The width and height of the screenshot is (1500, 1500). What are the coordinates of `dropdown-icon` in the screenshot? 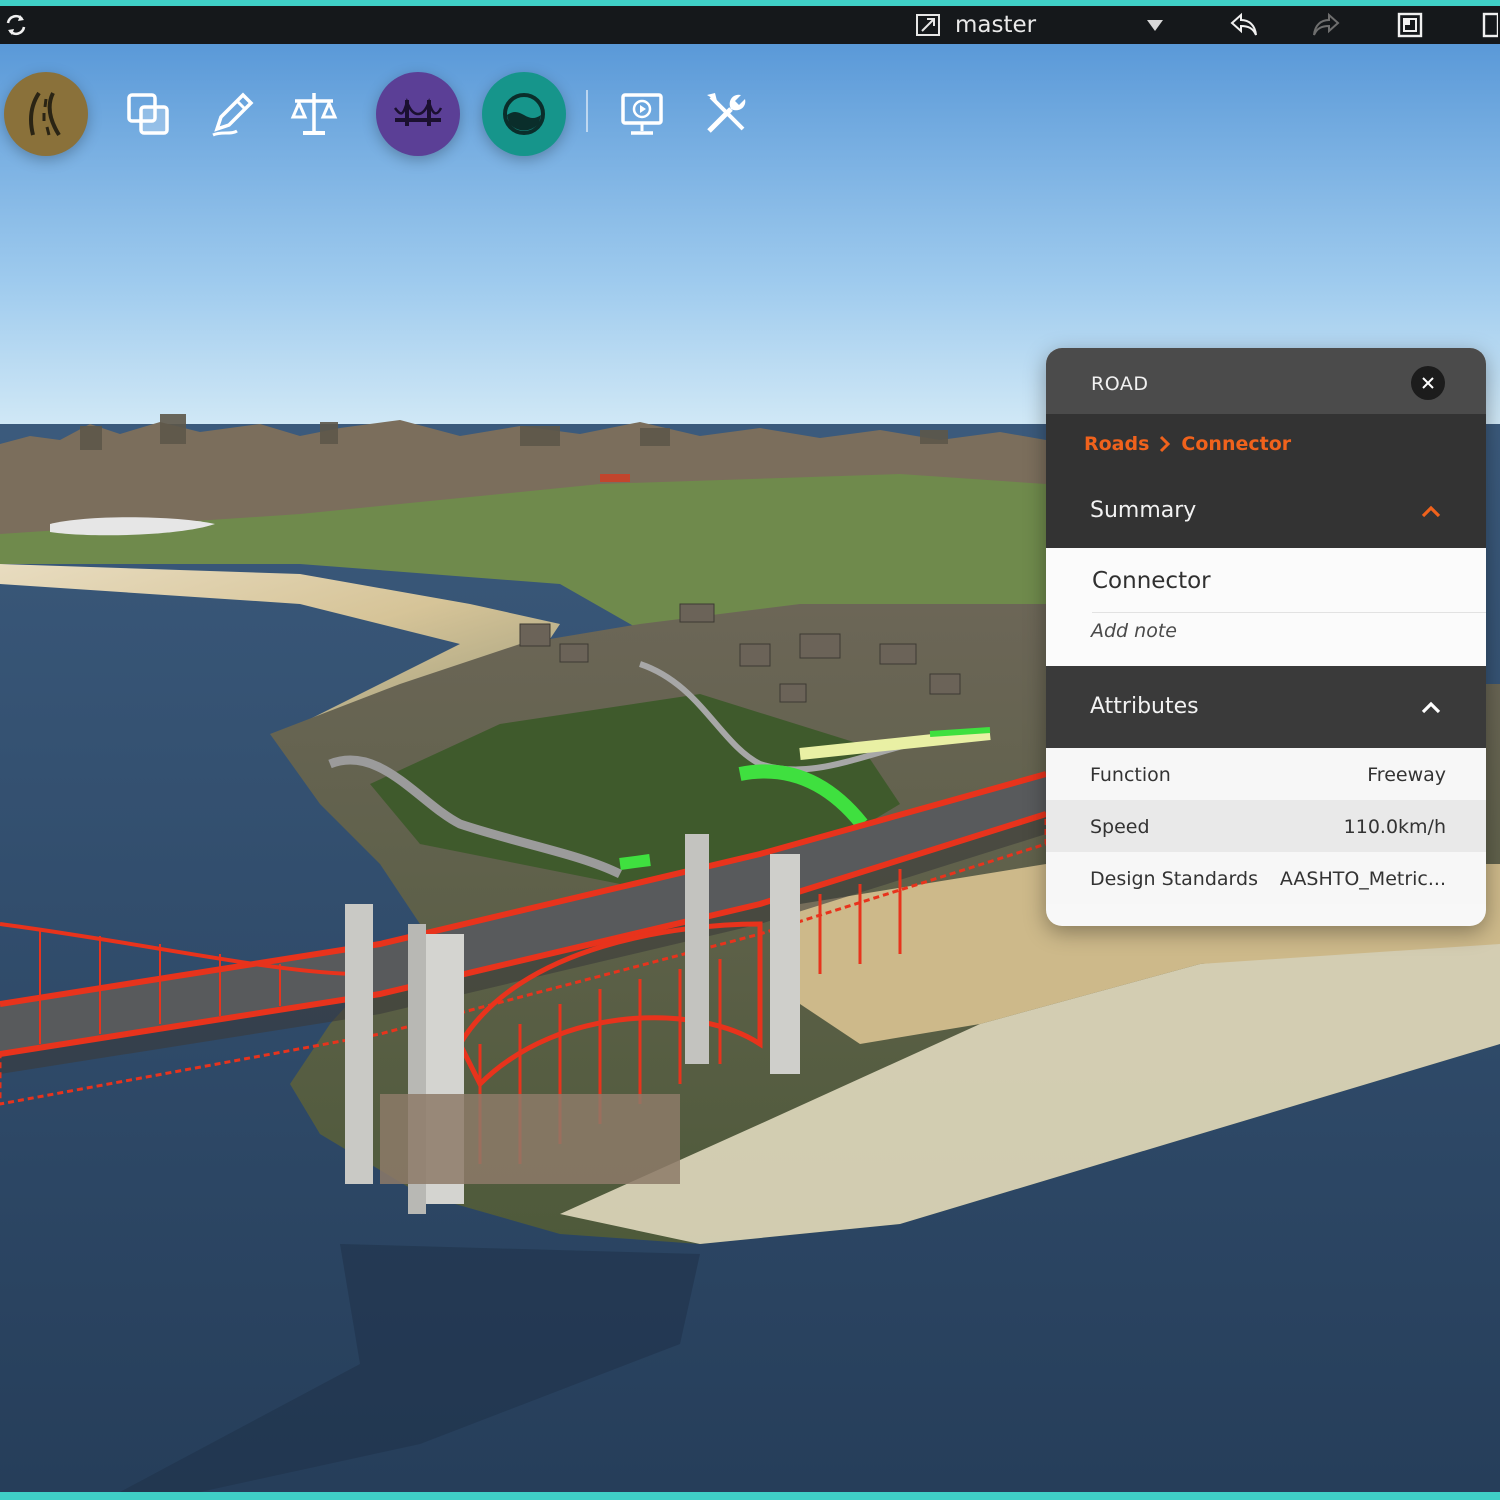 It's located at (1155, 25).